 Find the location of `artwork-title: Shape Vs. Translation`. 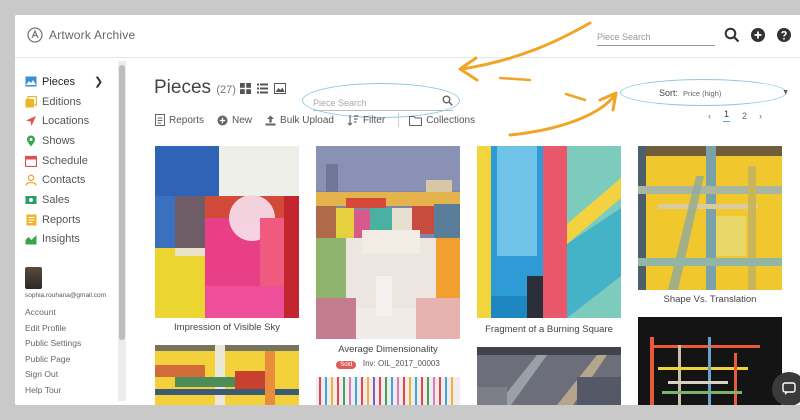

artwork-title: Shape Vs. Translation is located at coordinates (710, 299).